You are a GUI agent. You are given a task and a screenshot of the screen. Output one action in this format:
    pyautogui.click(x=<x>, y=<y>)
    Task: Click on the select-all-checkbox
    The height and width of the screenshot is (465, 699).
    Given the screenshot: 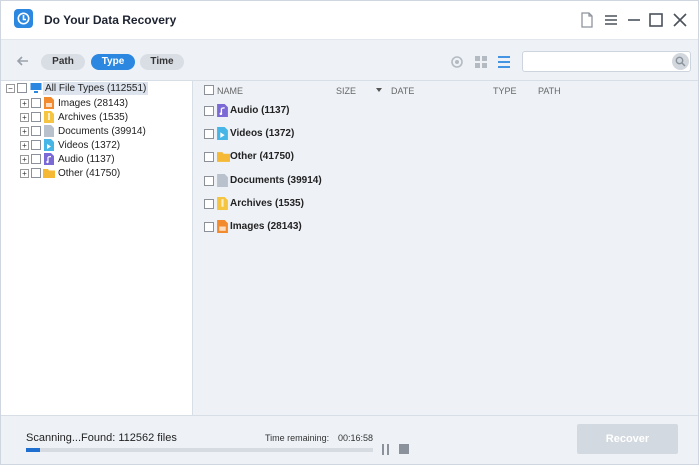 What is the action you would take?
    pyautogui.click(x=209, y=90)
    